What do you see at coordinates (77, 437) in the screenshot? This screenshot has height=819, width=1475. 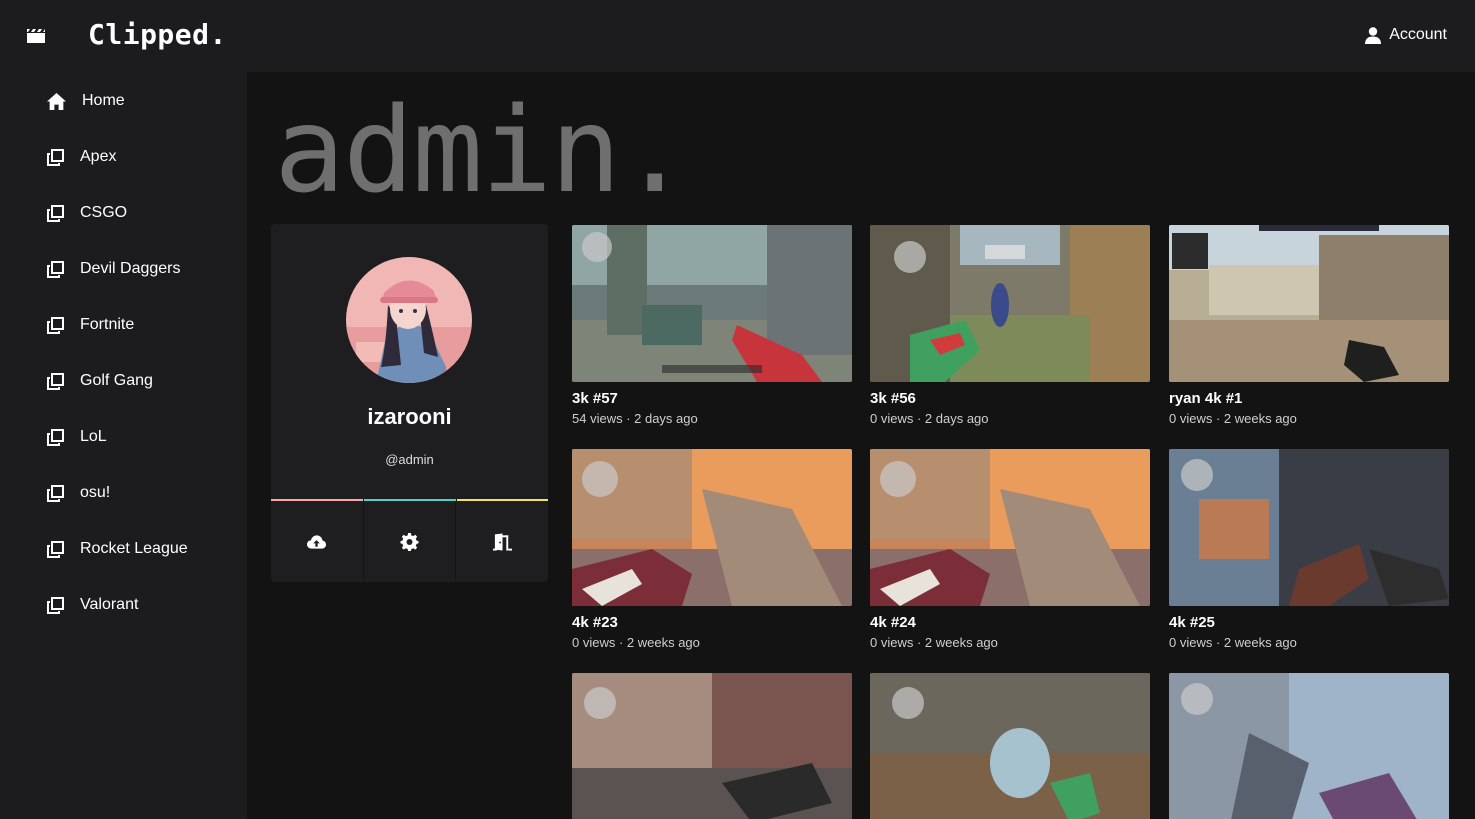 I see `sidebar-item-lol: LoL` at bounding box center [77, 437].